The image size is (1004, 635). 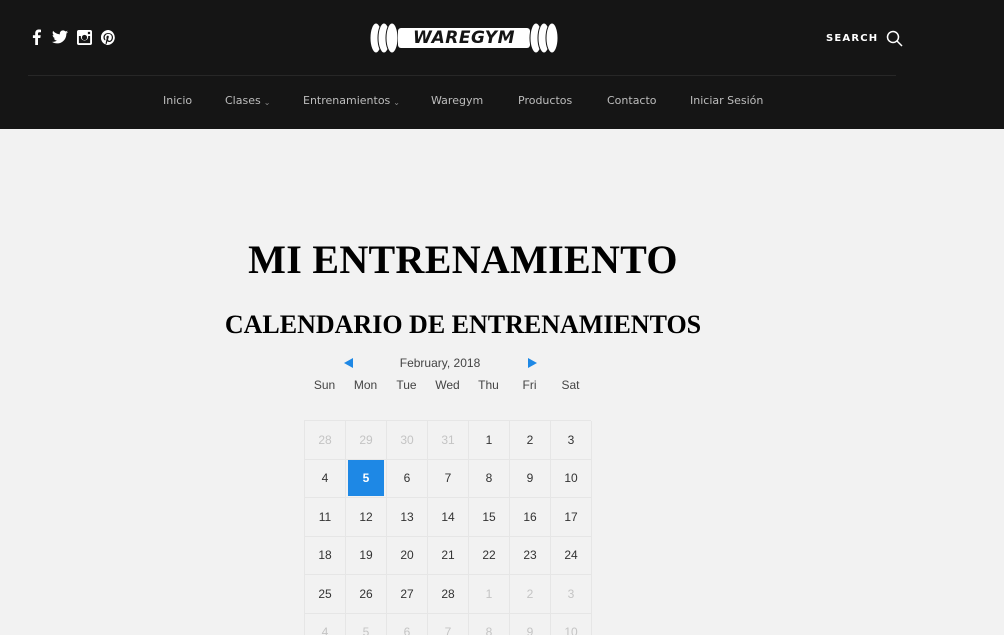 I want to click on pinterest-icon, so click(x=108, y=37).